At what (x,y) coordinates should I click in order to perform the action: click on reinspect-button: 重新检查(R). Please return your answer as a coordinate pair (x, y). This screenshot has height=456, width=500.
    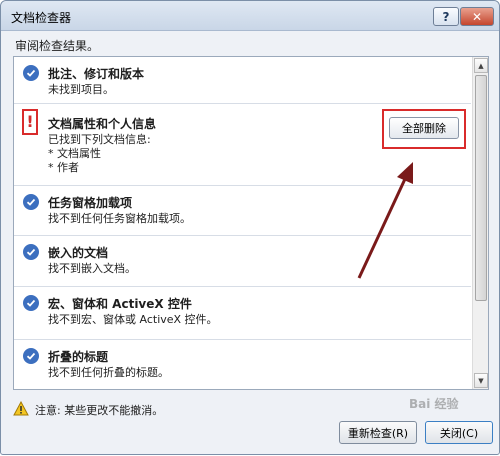
    Looking at the image, I should click on (378, 432).